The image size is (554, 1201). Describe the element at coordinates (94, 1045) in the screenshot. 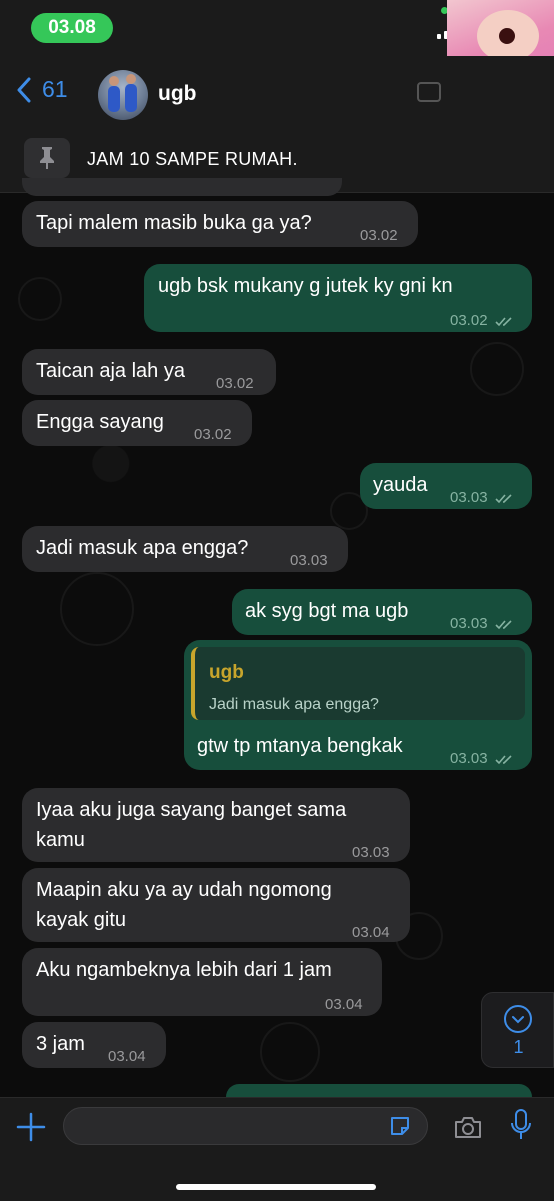

I see `message-bubble-incoming: 3 jam 03.04` at that location.